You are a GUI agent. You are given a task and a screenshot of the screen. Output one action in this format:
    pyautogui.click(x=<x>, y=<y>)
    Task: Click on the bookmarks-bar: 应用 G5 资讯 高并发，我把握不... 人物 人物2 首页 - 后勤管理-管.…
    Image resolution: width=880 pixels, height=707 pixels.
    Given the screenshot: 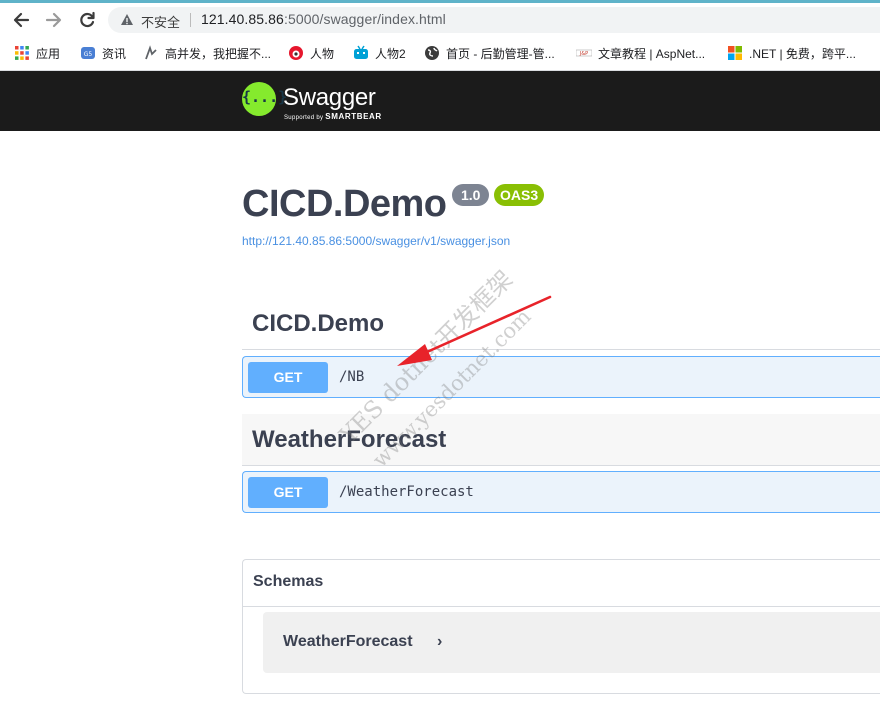 What is the action you would take?
    pyautogui.click(x=440, y=54)
    